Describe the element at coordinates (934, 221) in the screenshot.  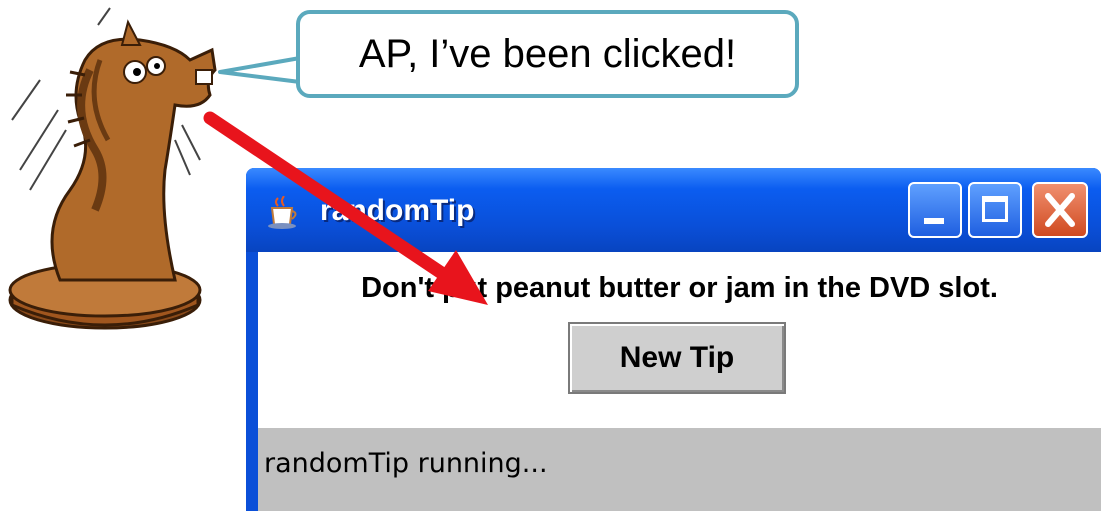
I see `minimize-icon` at that location.